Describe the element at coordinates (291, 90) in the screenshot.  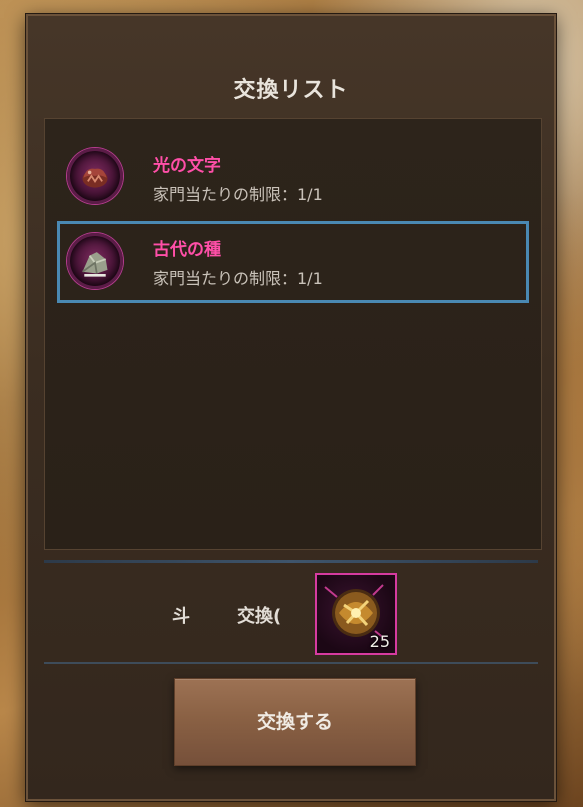
I see `dialog-title: 交換リスト` at that location.